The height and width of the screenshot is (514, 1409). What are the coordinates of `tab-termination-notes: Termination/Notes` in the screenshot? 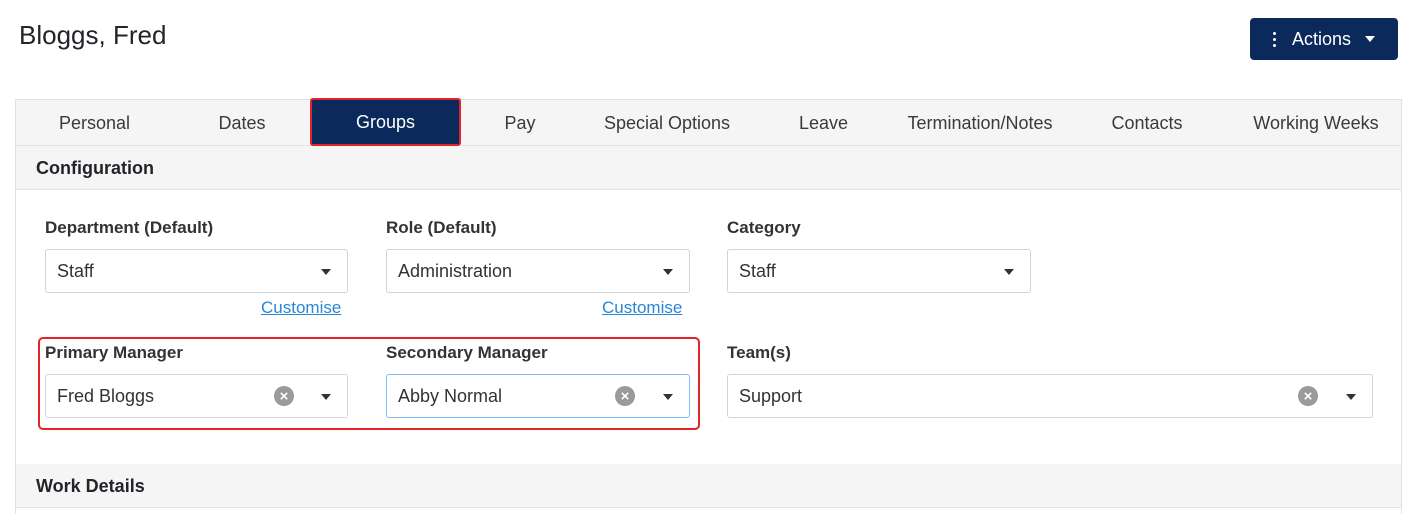 It's located at (980, 123).